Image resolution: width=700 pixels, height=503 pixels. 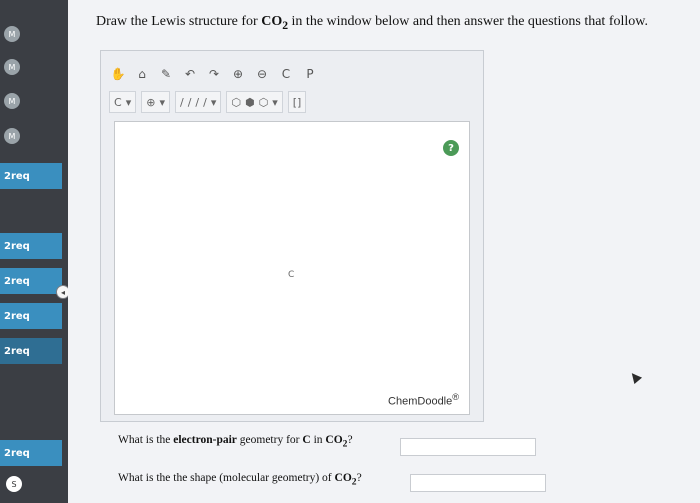 I want to click on redo-icon: ↷, so click(x=214, y=74).